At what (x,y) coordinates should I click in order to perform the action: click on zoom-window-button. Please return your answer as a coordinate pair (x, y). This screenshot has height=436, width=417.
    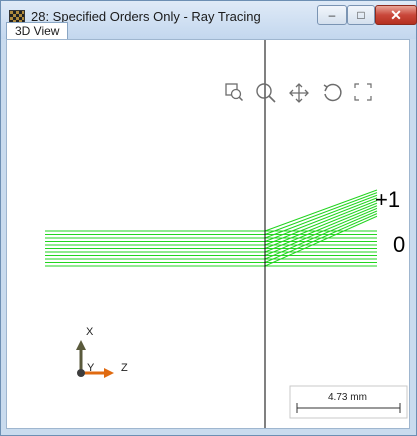
    Looking at the image, I should click on (237, 96).